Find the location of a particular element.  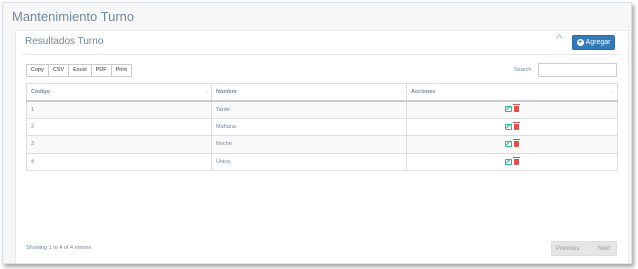

plus-circle-icon: + is located at coordinates (580, 42).